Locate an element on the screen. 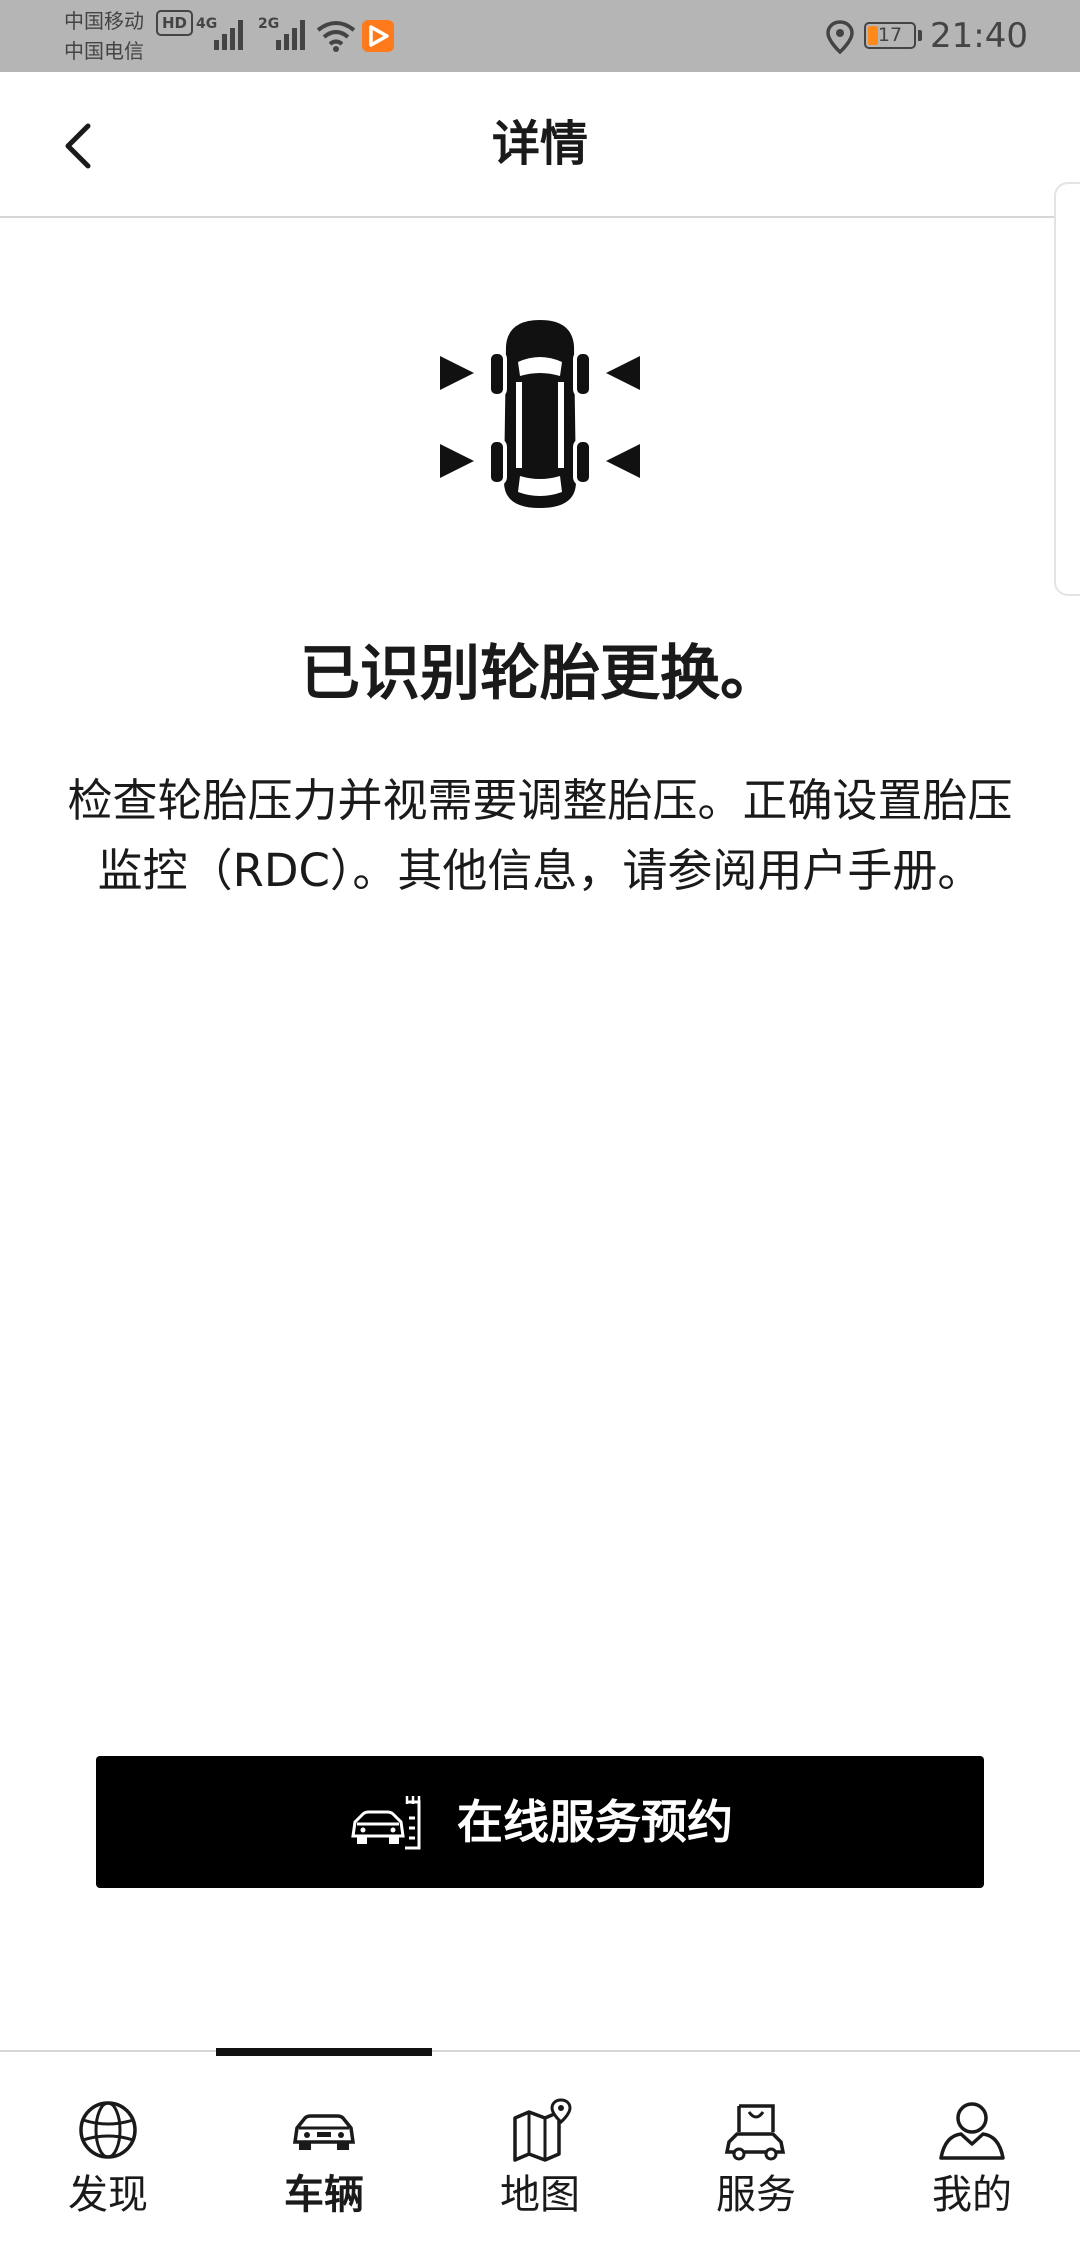  tire-change-car-icon is located at coordinates (540, 414).